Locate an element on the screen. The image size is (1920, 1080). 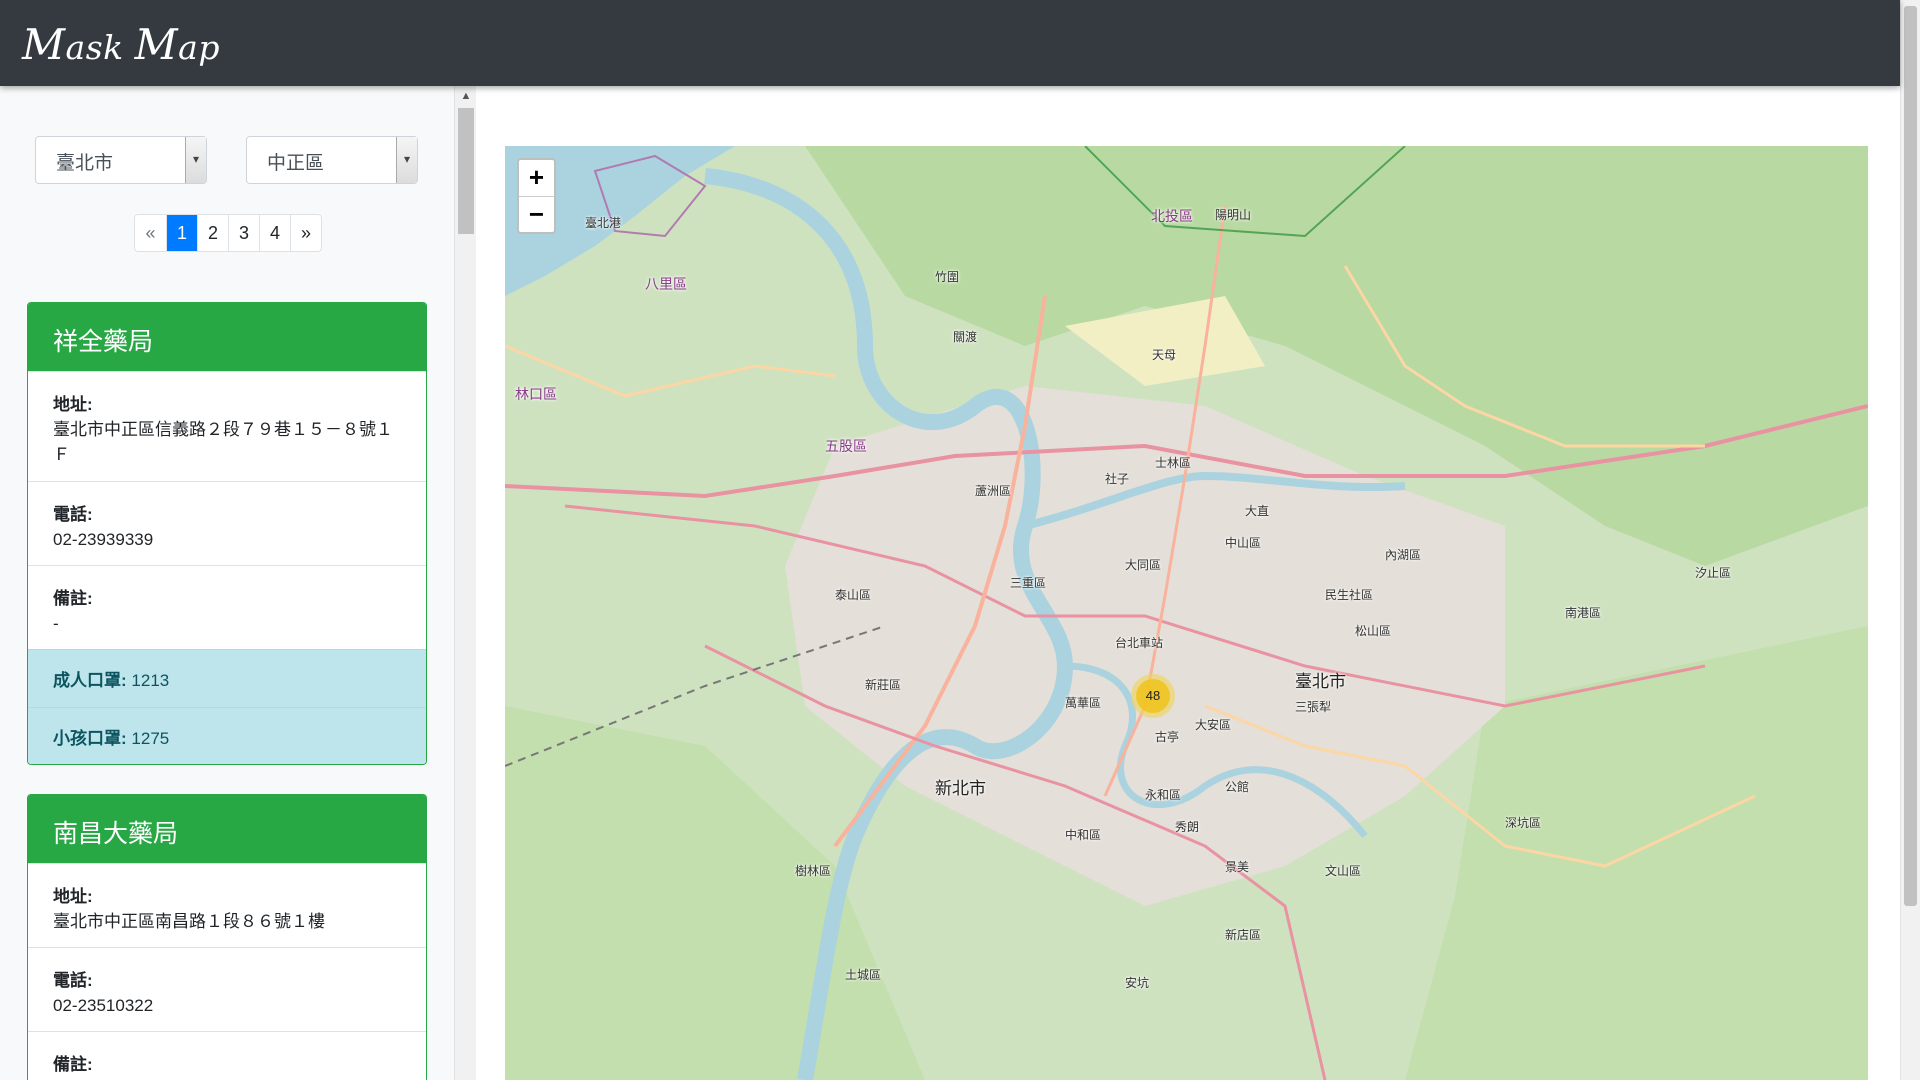
store-note-row: 備註: is located at coordinates (227, 1055).